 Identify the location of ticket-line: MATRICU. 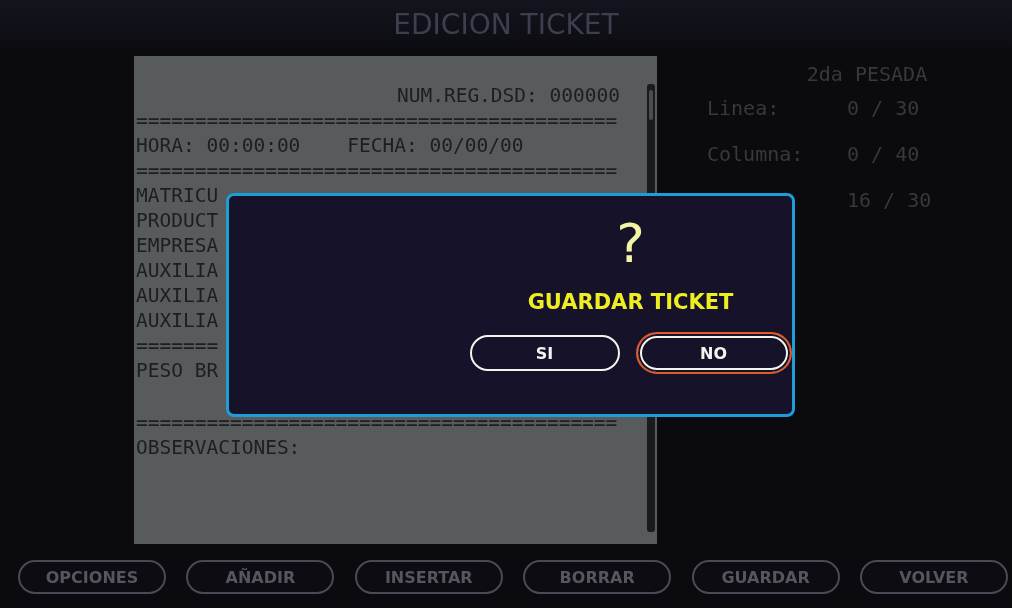
(177, 195).